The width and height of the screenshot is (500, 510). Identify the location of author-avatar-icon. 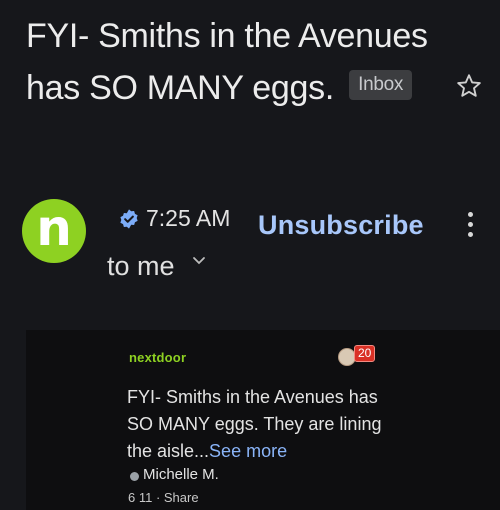
(134, 476).